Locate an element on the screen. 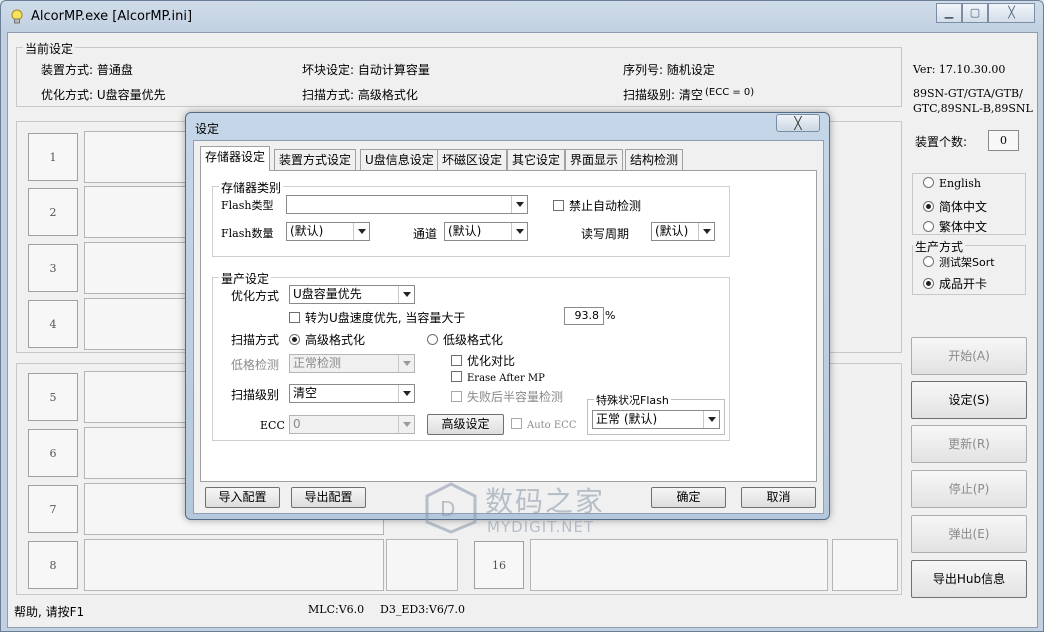 The width and height of the screenshot is (1044, 632). models-line1: 89SN-GT/GTA/GTB/ is located at coordinates (968, 93).